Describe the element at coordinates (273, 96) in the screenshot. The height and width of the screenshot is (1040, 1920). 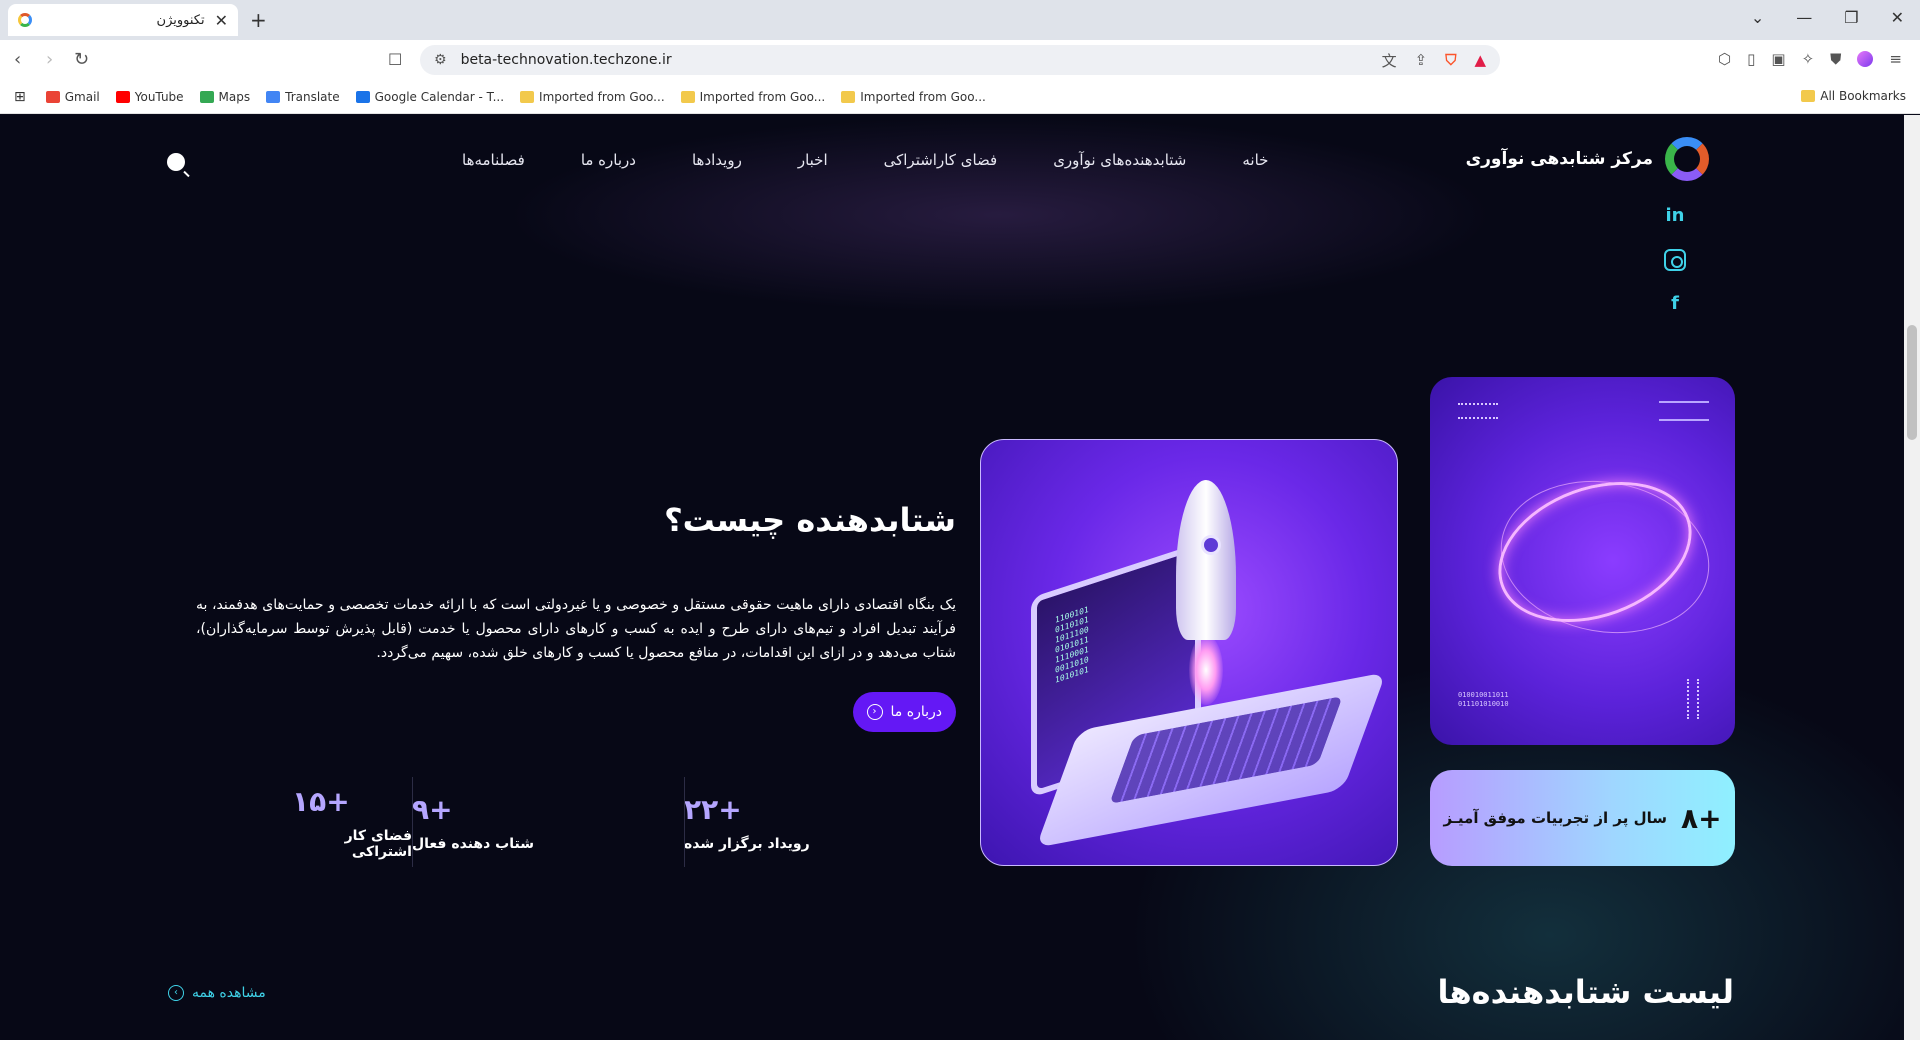
I see `translate-bookmark-icon` at that location.